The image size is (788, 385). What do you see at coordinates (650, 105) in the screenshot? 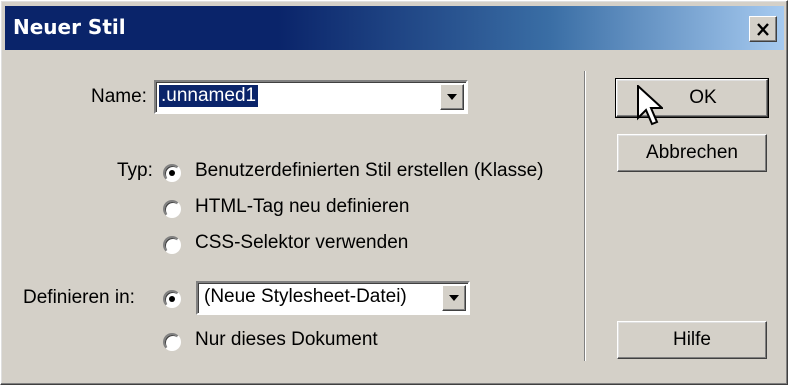
I see `arrow-cursor-icon` at bounding box center [650, 105].